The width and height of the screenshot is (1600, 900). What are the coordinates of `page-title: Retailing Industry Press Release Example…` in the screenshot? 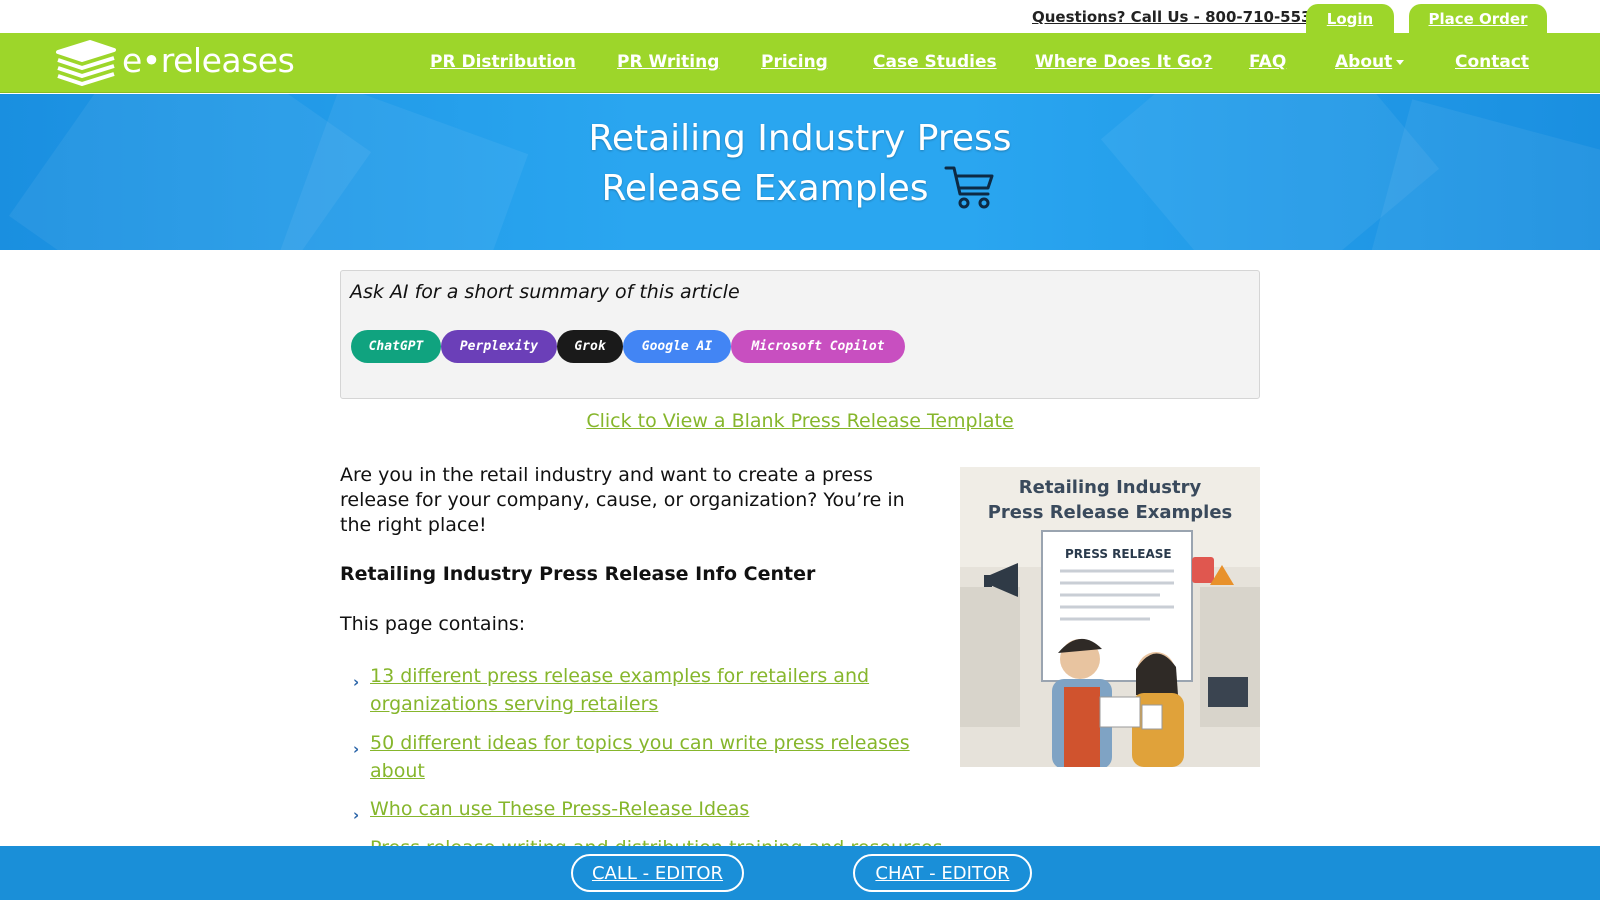 It's located at (800, 164).